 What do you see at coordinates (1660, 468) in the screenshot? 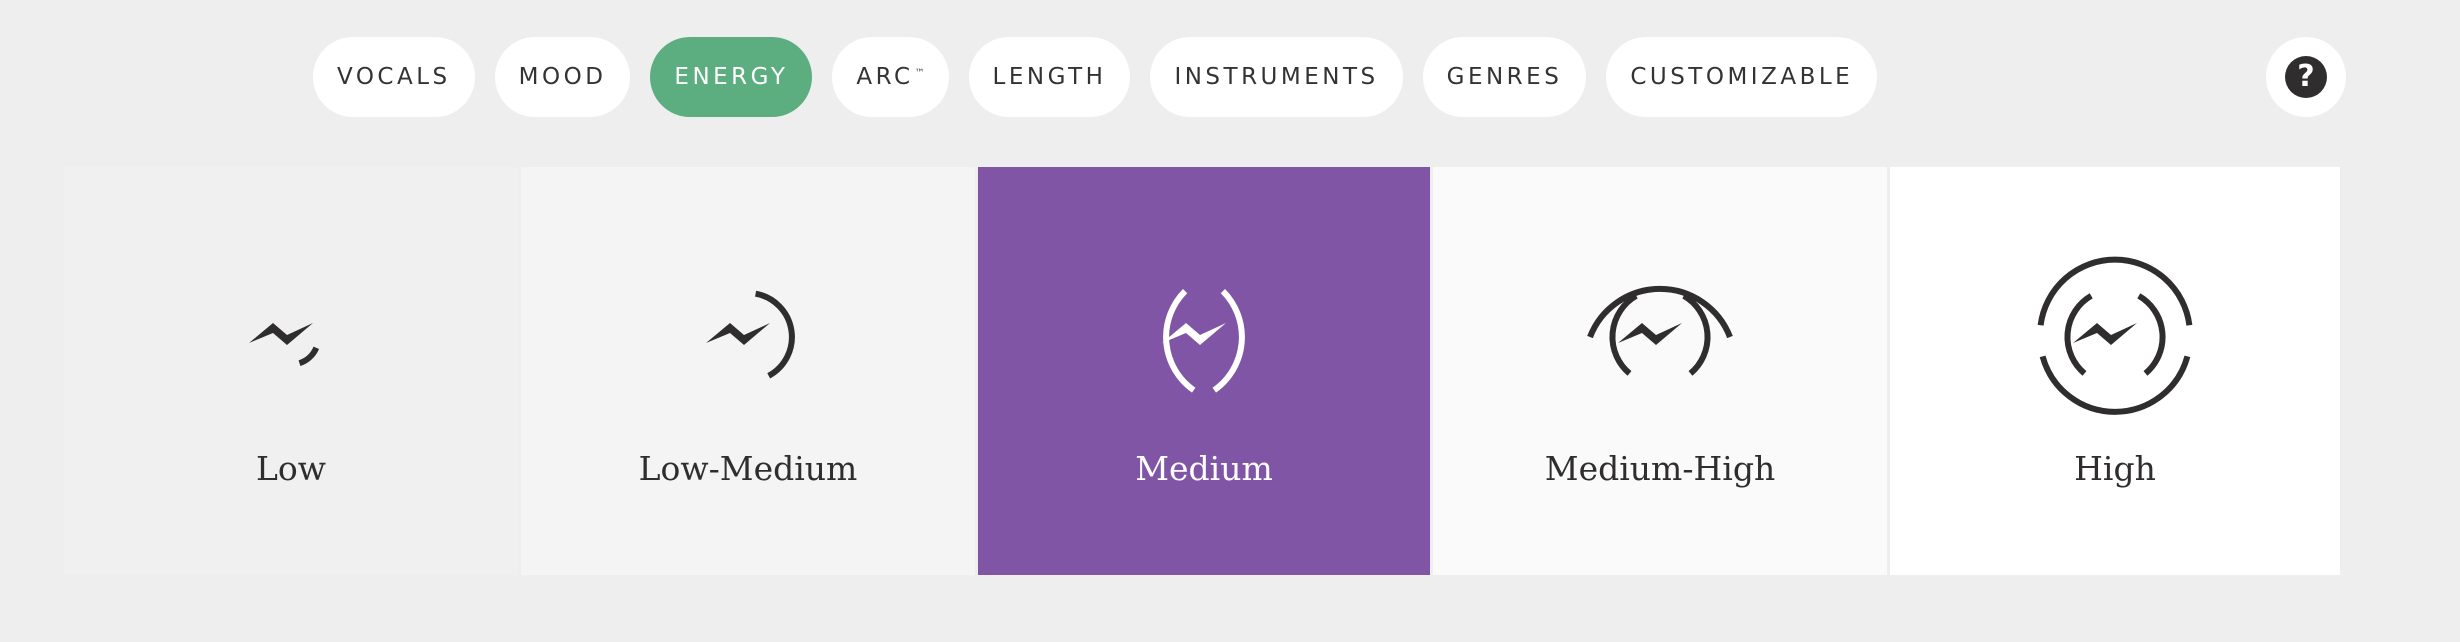
I see `energy-medium-high-label: Medium-High` at bounding box center [1660, 468].